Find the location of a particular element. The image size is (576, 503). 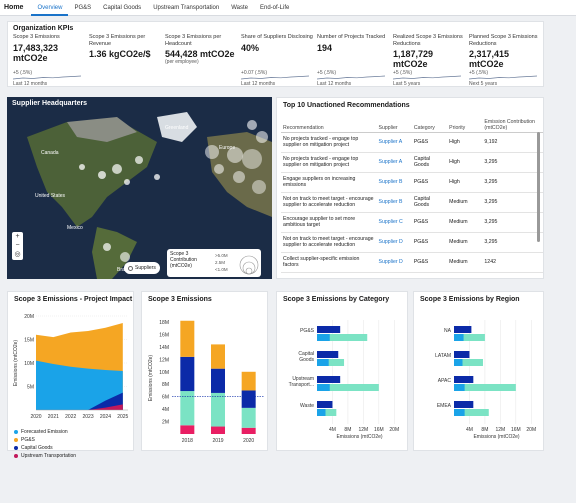

y-tick-label: 12M is located at coordinates (164, 360).